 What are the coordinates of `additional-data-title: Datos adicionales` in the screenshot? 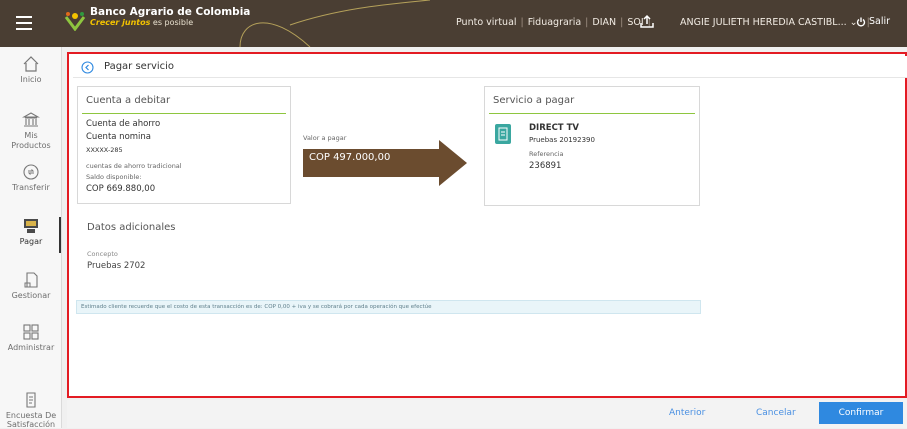 It's located at (131, 227).